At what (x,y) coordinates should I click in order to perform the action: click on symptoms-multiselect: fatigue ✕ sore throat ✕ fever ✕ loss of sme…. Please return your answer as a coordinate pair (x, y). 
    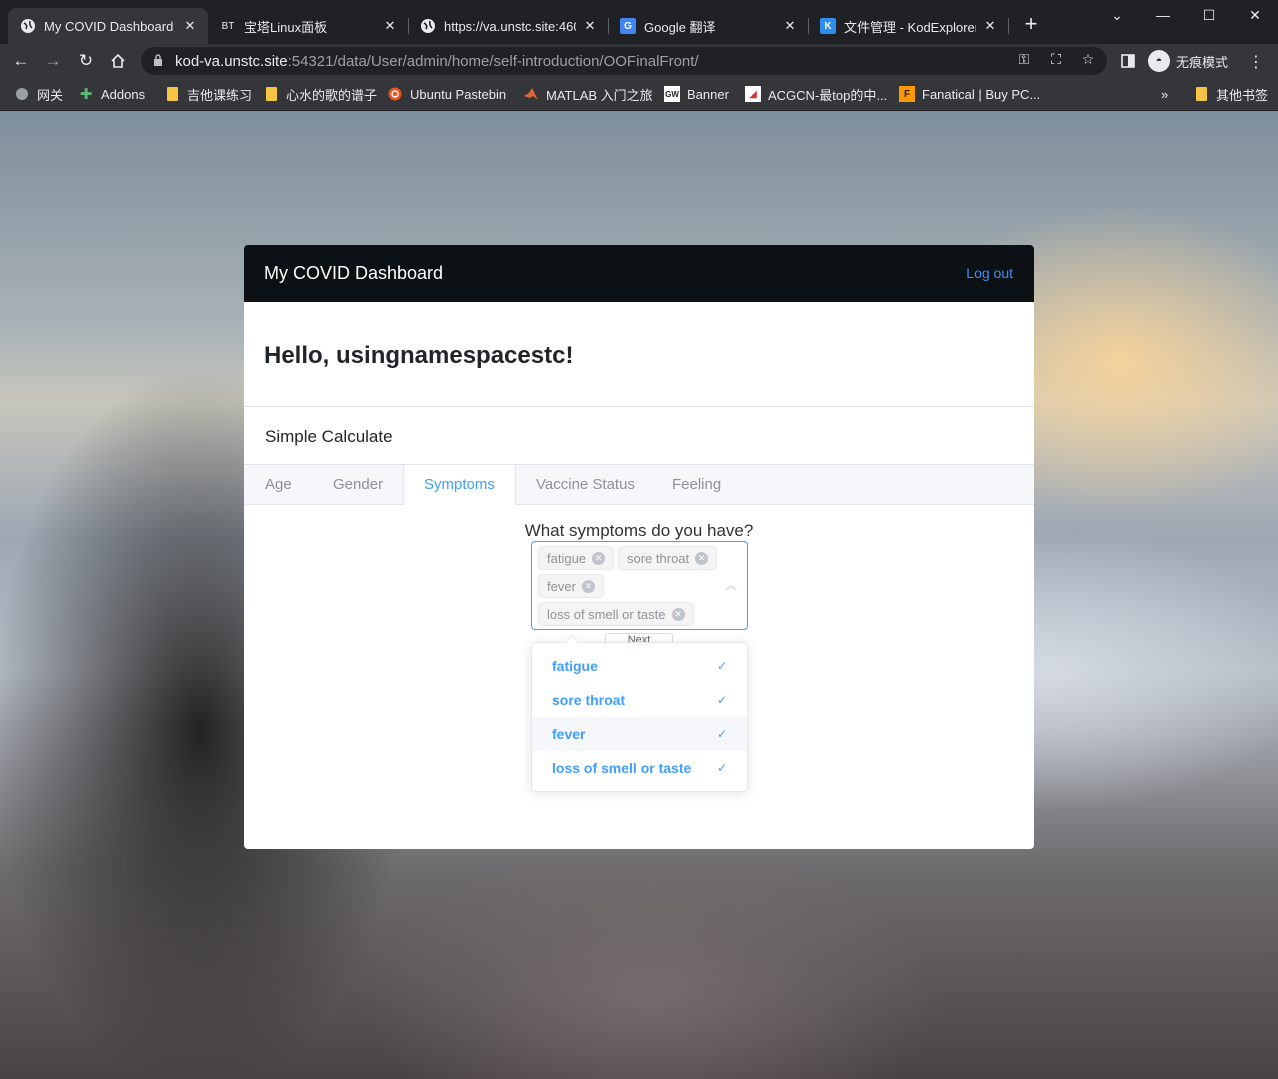
    Looking at the image, I should click on (639, 585).